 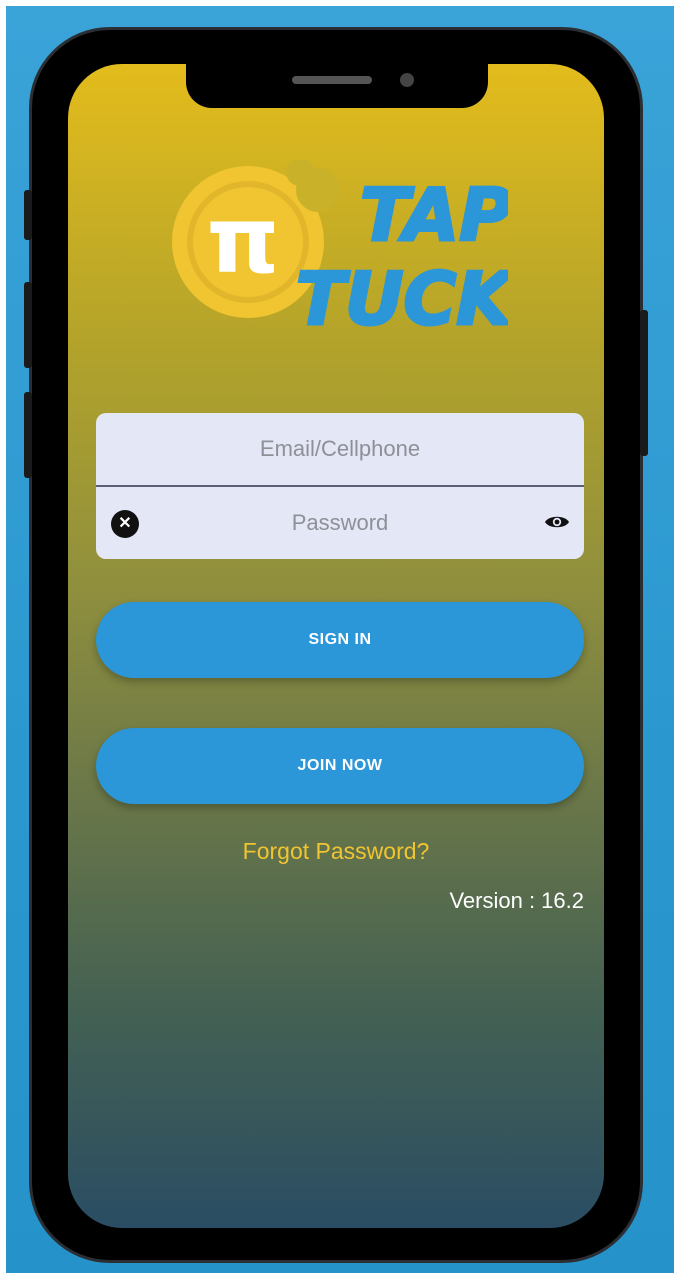 I want to click on forgot-password-link: Forgot Password?, so click(x=336, y=851).